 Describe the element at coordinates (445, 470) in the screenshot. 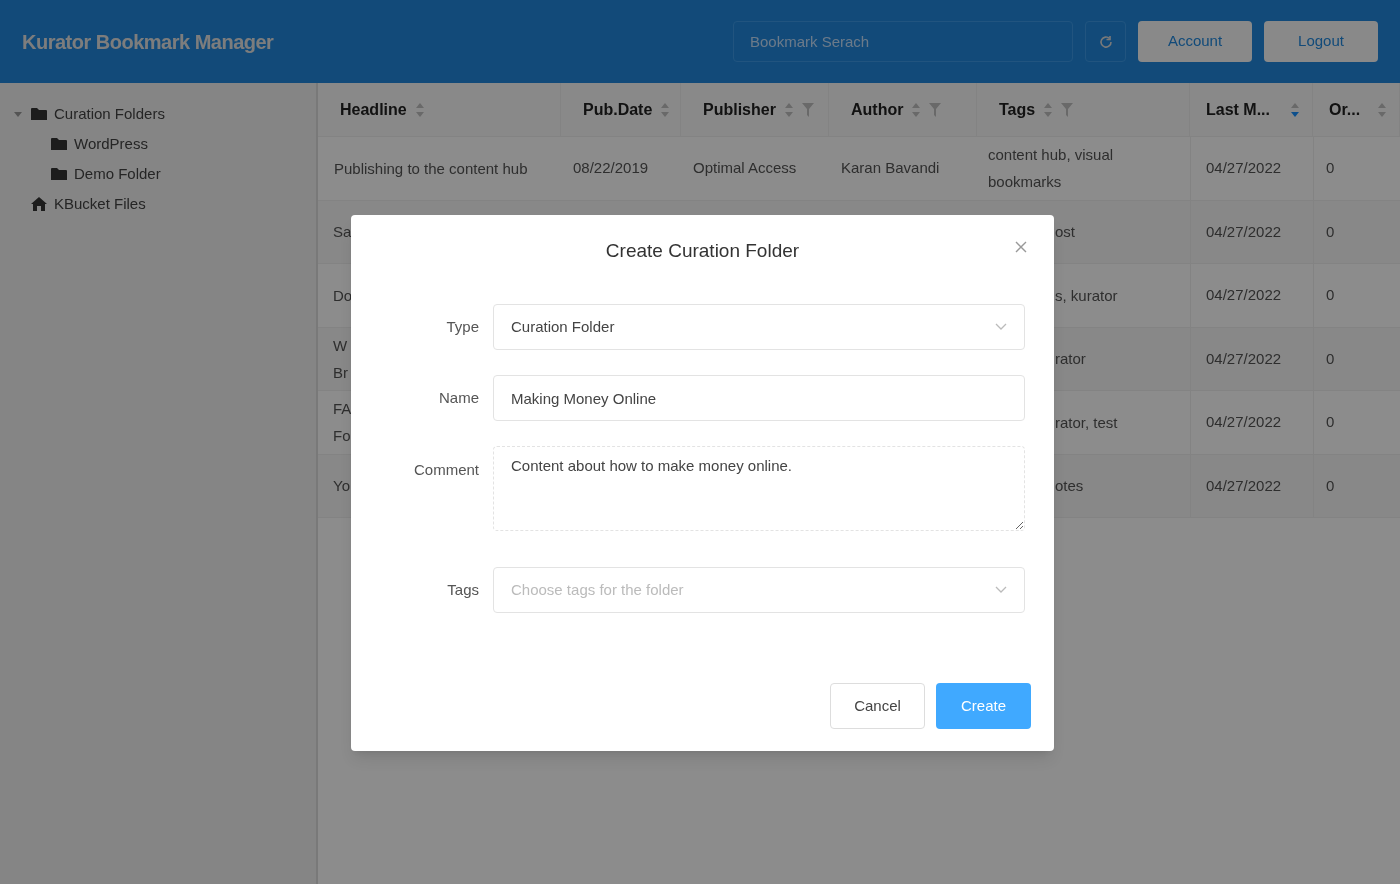

I see `field-label: Comment` at that location.